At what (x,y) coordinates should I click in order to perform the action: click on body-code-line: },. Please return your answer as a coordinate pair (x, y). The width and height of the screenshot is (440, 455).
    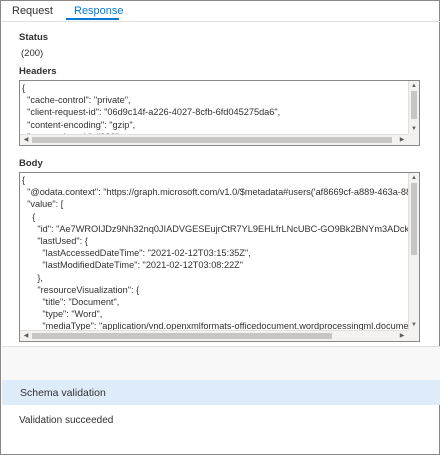
    Looking at the image, I should click on (32, 277).